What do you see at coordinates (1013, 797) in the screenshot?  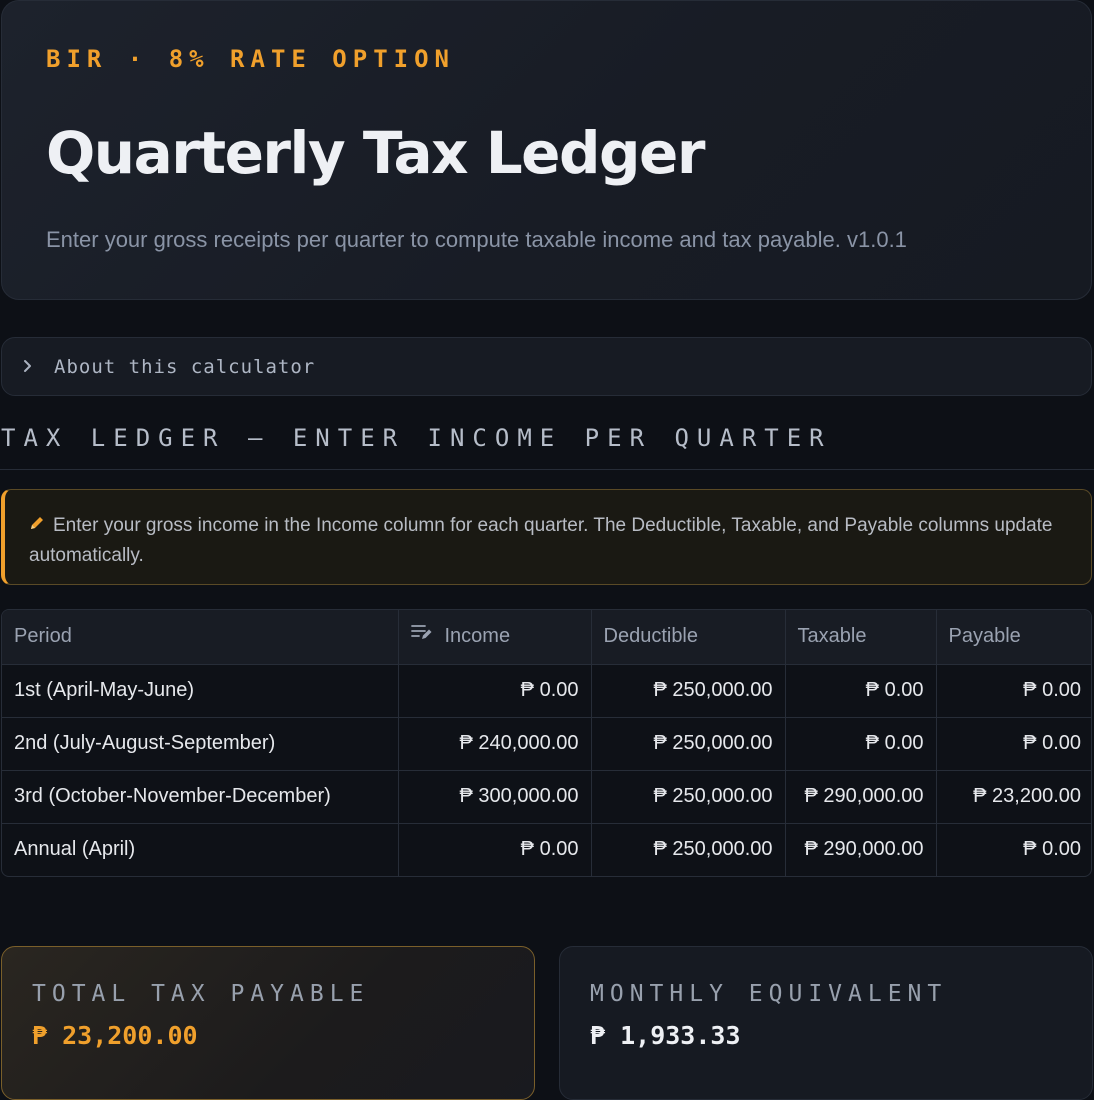 I see `payable-cell: ₱ 23,200.00` at bounding box center [1013, 797].